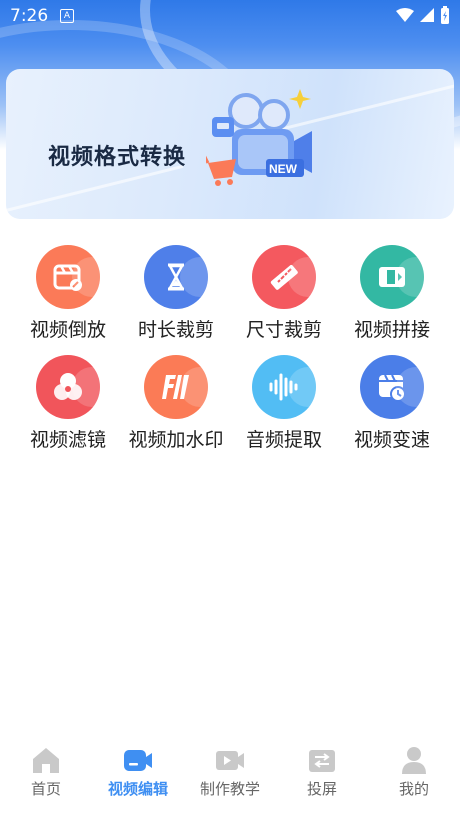  I want to click on tool-video-speed: 视频变速, so click(392, 405).